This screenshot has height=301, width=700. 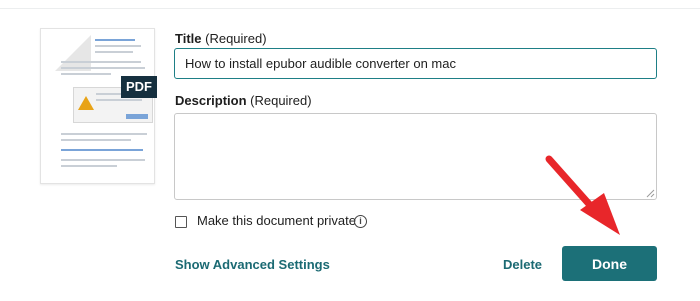 I want to click on pdf-badge: PDF, so click(x=139, y=87).